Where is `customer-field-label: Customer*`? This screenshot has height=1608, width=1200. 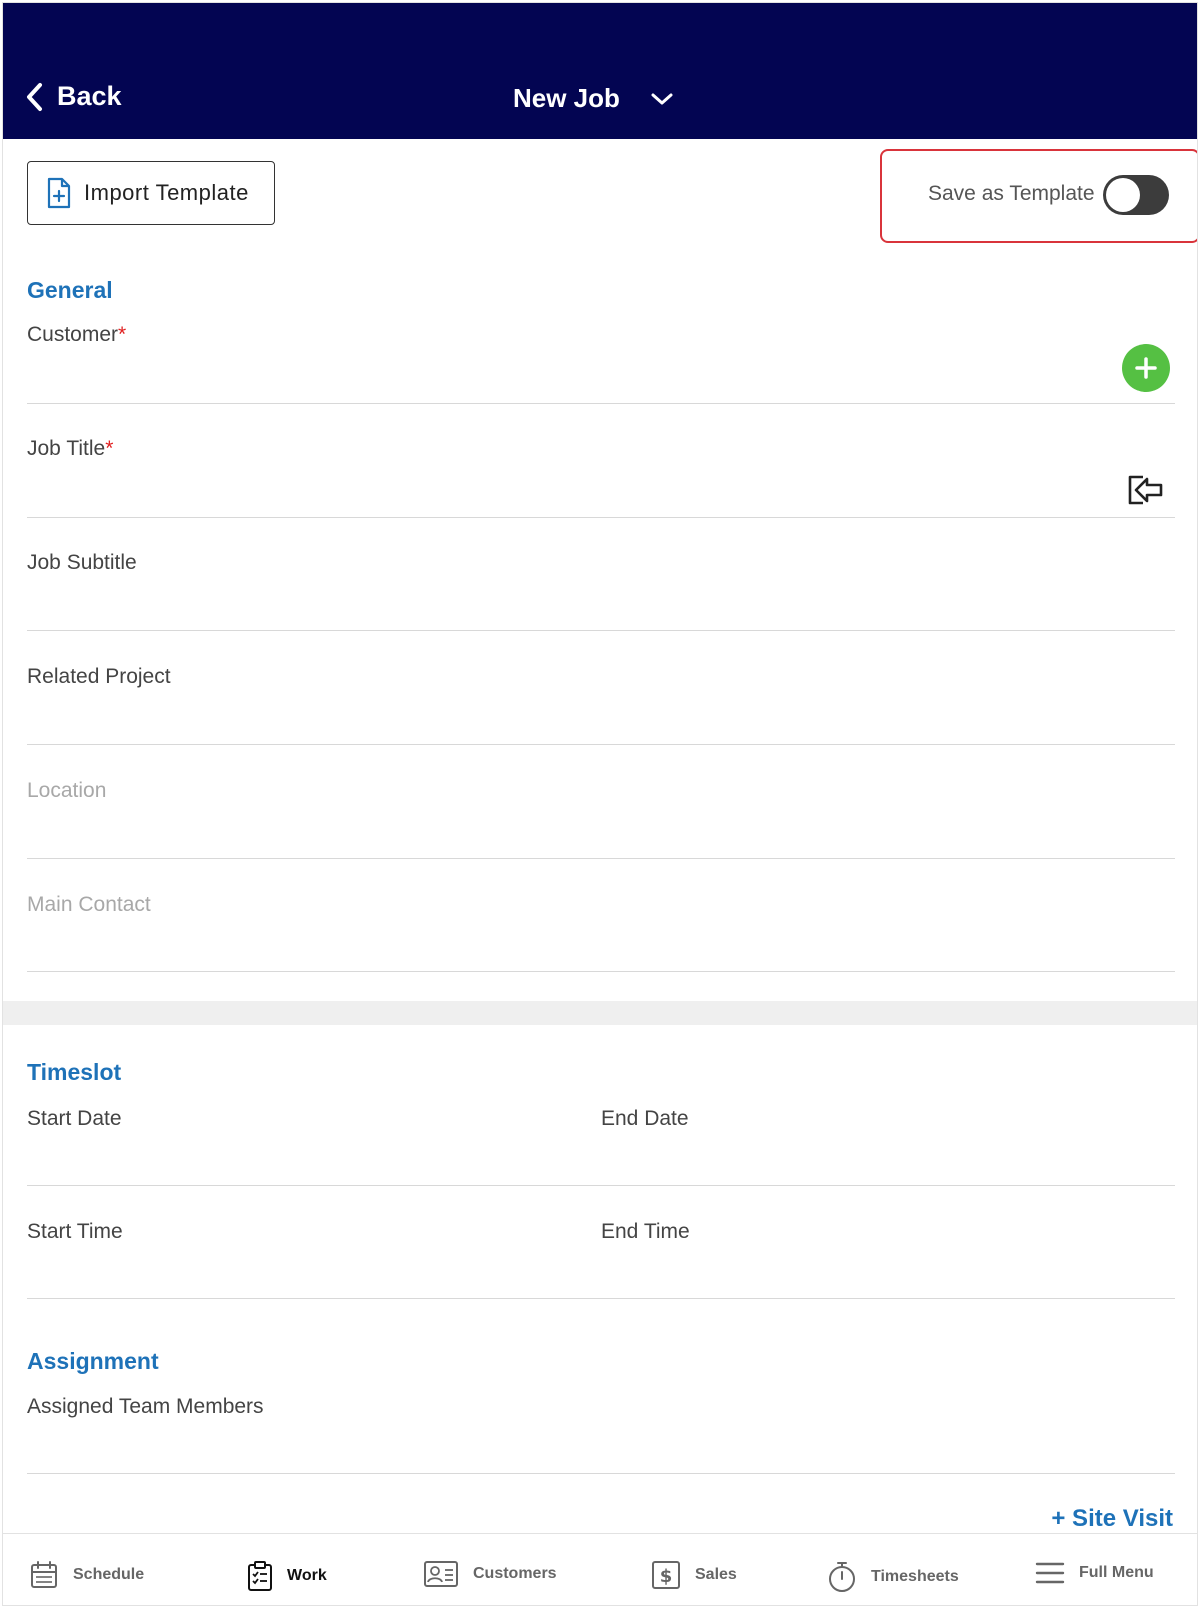 customer-field-label: Customer* is located at coordinates (76, 335).